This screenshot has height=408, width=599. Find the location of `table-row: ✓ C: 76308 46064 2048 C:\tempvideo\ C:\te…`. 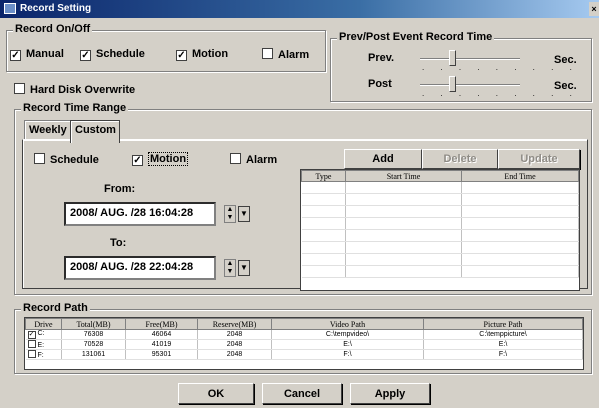

table-row: ✓ C: 76308 46064 2048 C:\tempvideo\ C:\te… is located at coordinates (304, 334).